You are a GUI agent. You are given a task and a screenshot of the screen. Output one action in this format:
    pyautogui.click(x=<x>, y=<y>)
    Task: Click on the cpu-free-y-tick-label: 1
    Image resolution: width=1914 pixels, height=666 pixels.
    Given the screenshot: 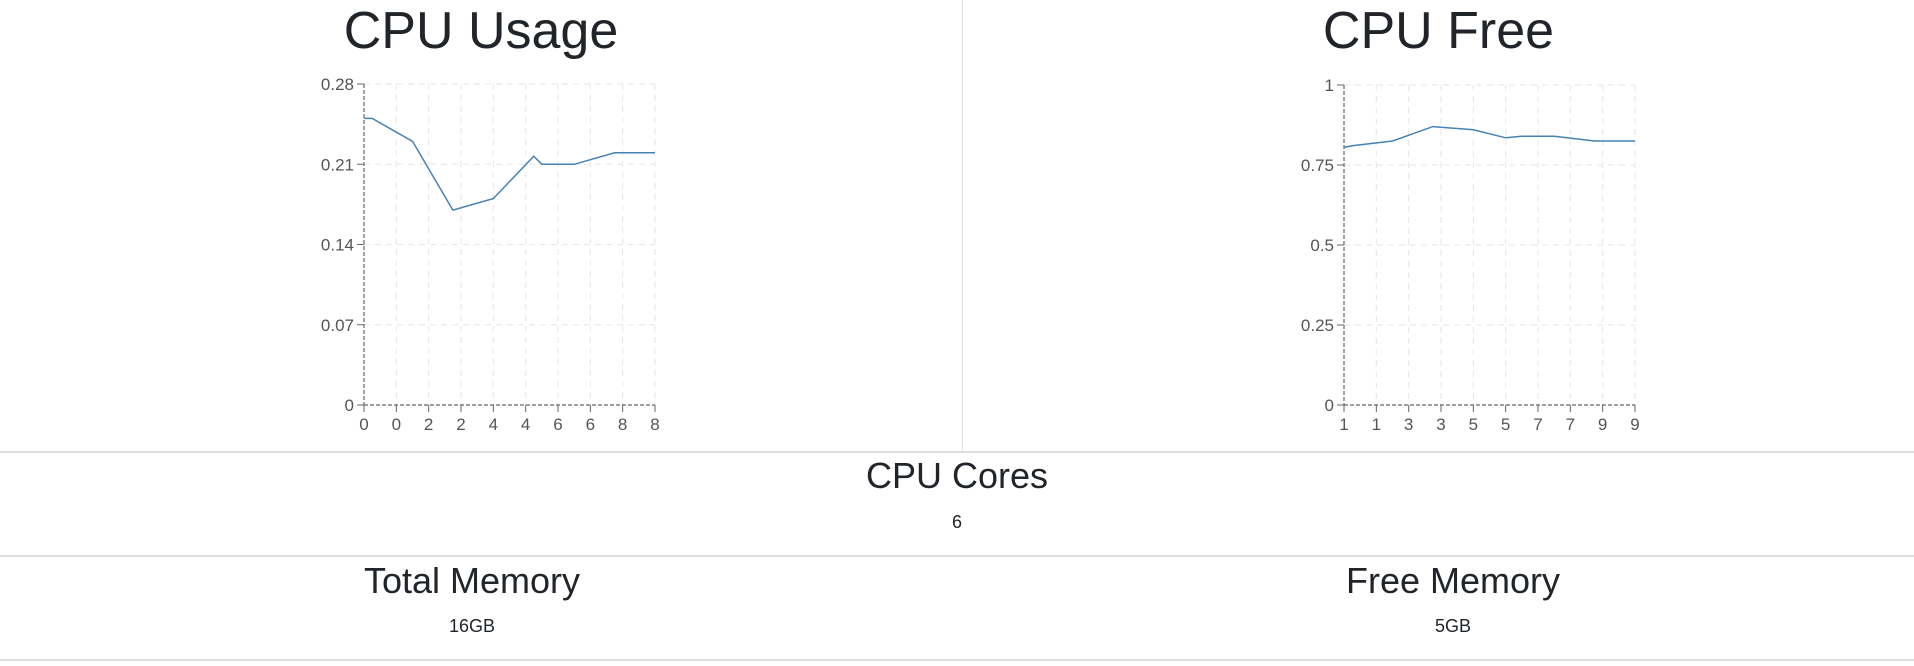 What is the action you would take?
    pyautogui.click(x=1329, y=85)
    